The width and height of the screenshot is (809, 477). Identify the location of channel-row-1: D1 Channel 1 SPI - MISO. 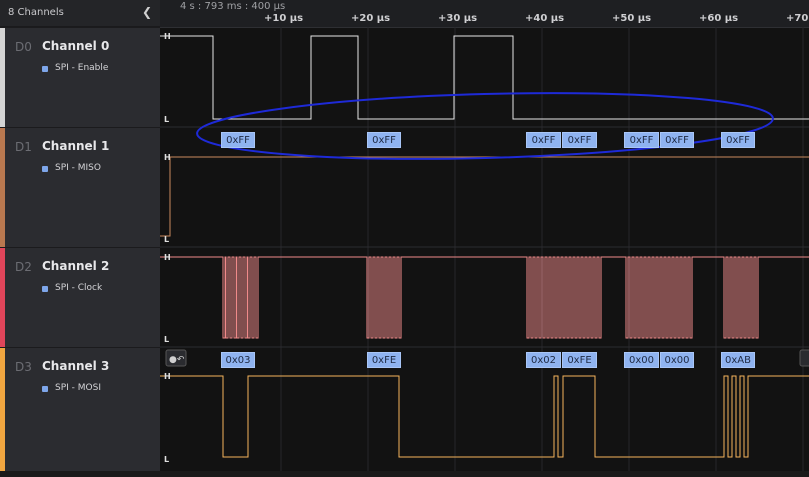
(80, 187).